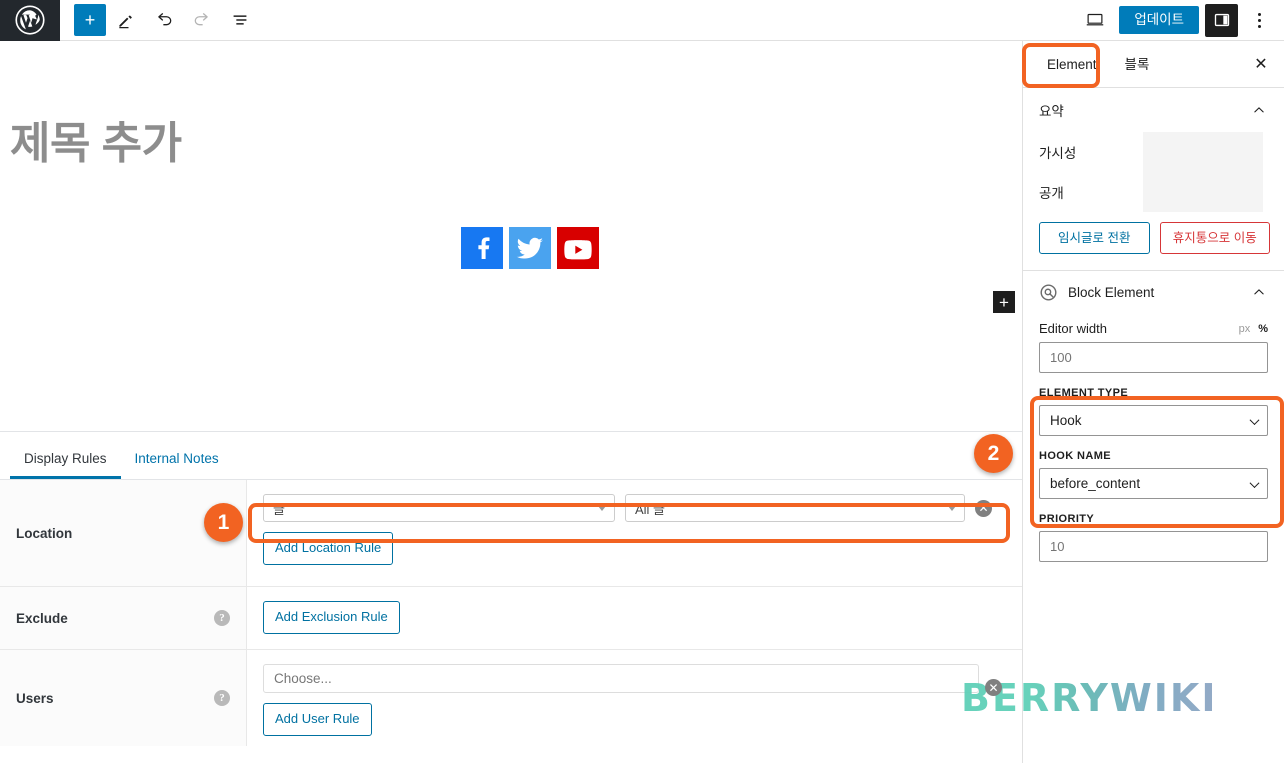  Describe the element at coordinates (1153, 421) in the screenshot. I see `element-type-select: Hook` at that location.